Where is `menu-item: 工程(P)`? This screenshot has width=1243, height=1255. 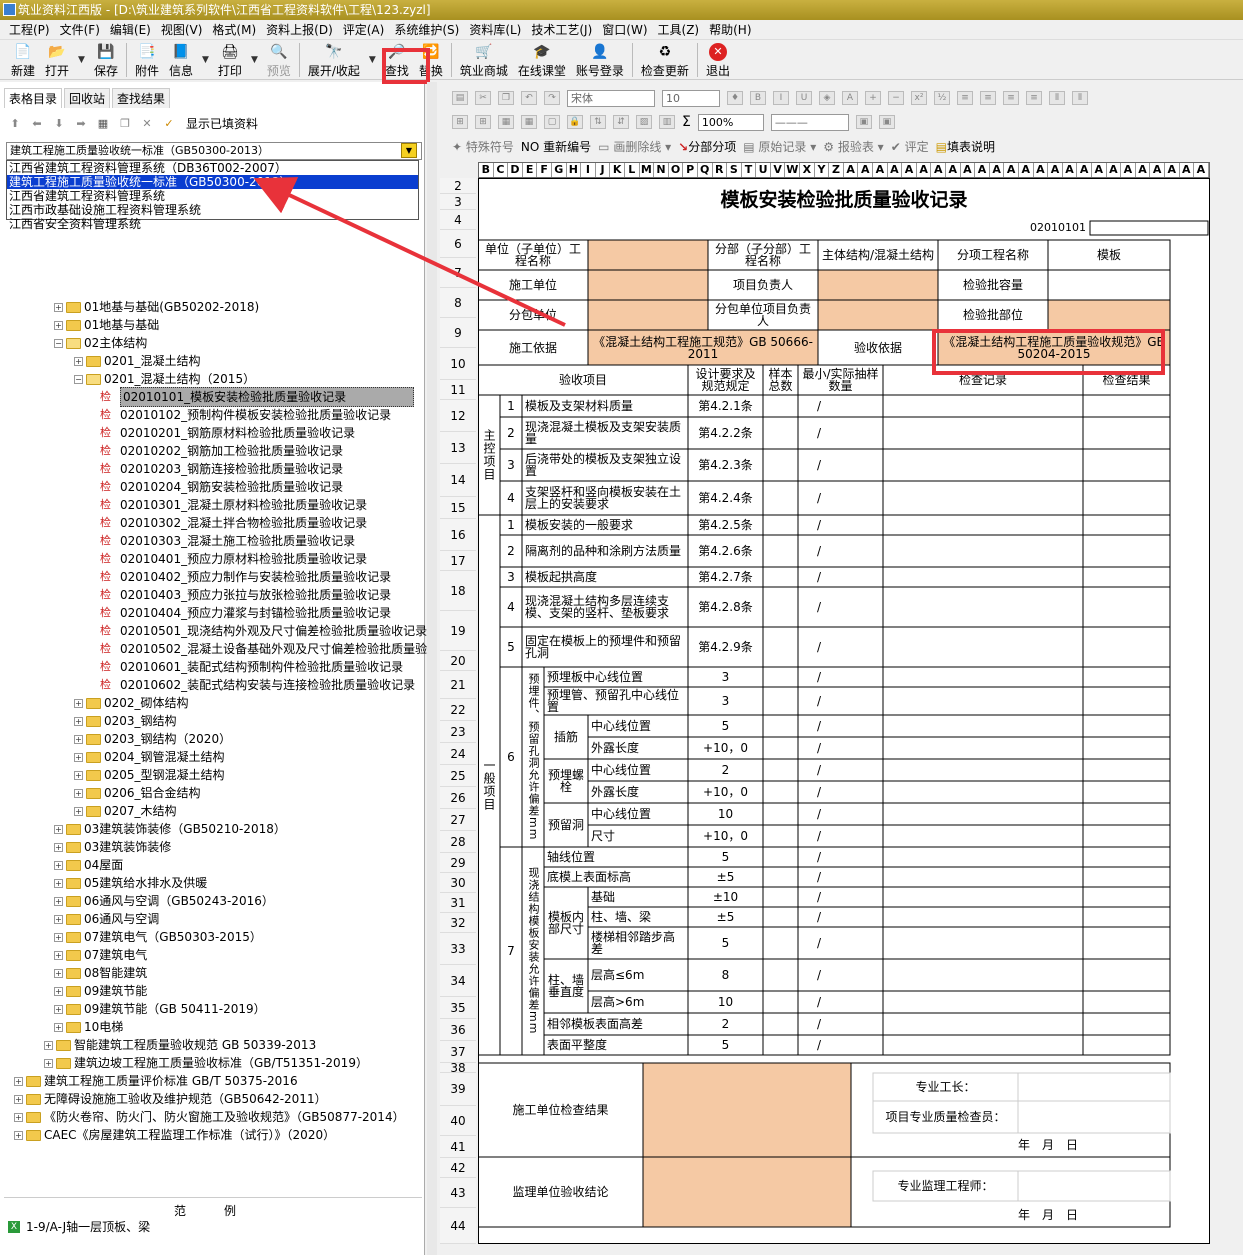
menu-item: 工程(P) is located at coordinates (29, 29).